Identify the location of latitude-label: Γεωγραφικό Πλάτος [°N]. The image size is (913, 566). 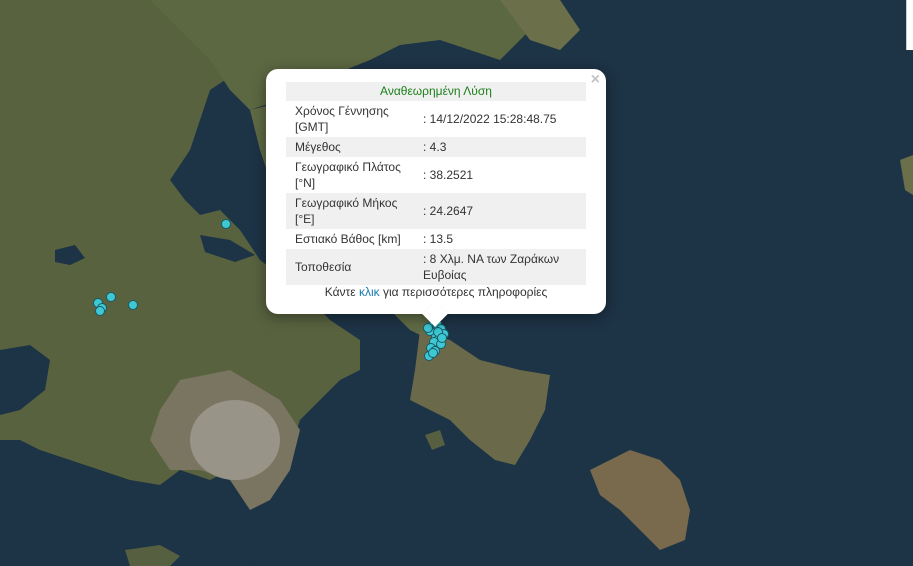
(348, 175).